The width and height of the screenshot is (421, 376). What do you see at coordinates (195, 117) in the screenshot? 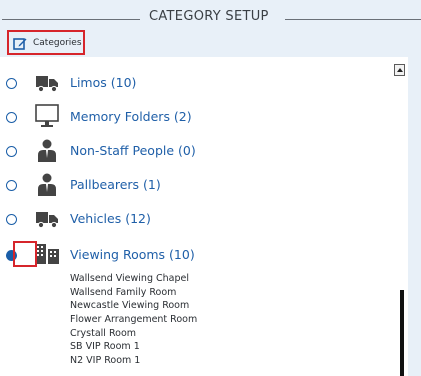
I see `category-item-memory-folders: Memory Folders (2)` at bounding box center [195, 117].